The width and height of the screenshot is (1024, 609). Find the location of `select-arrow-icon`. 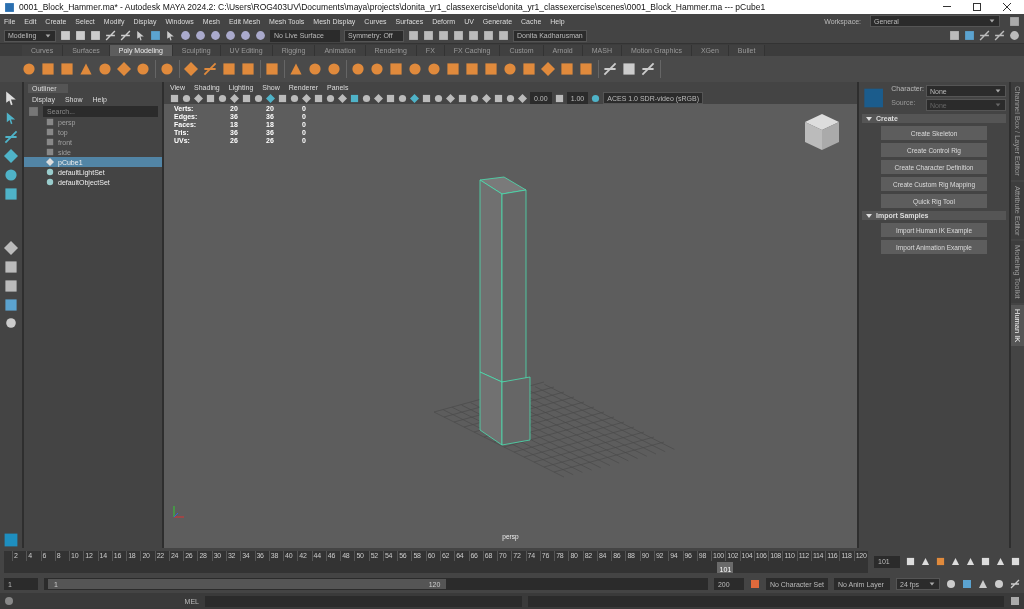

select-arrow-icon is located at coordinates (11, 98).